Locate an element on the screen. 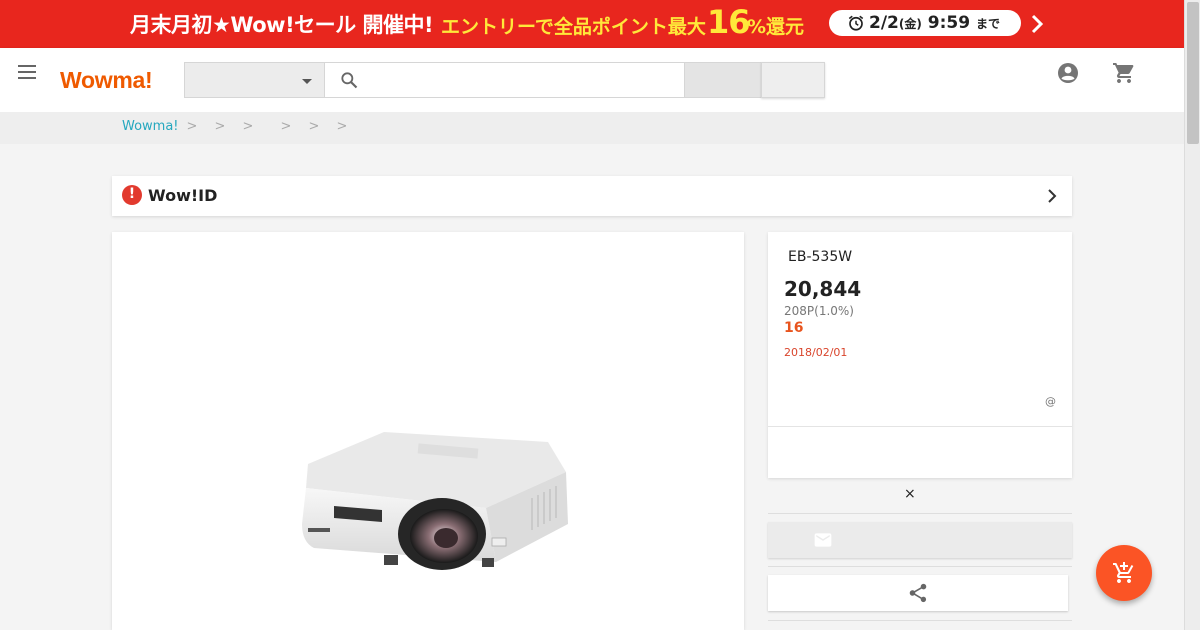  site-logo: Wowma! is located at coordinates (106, 80).